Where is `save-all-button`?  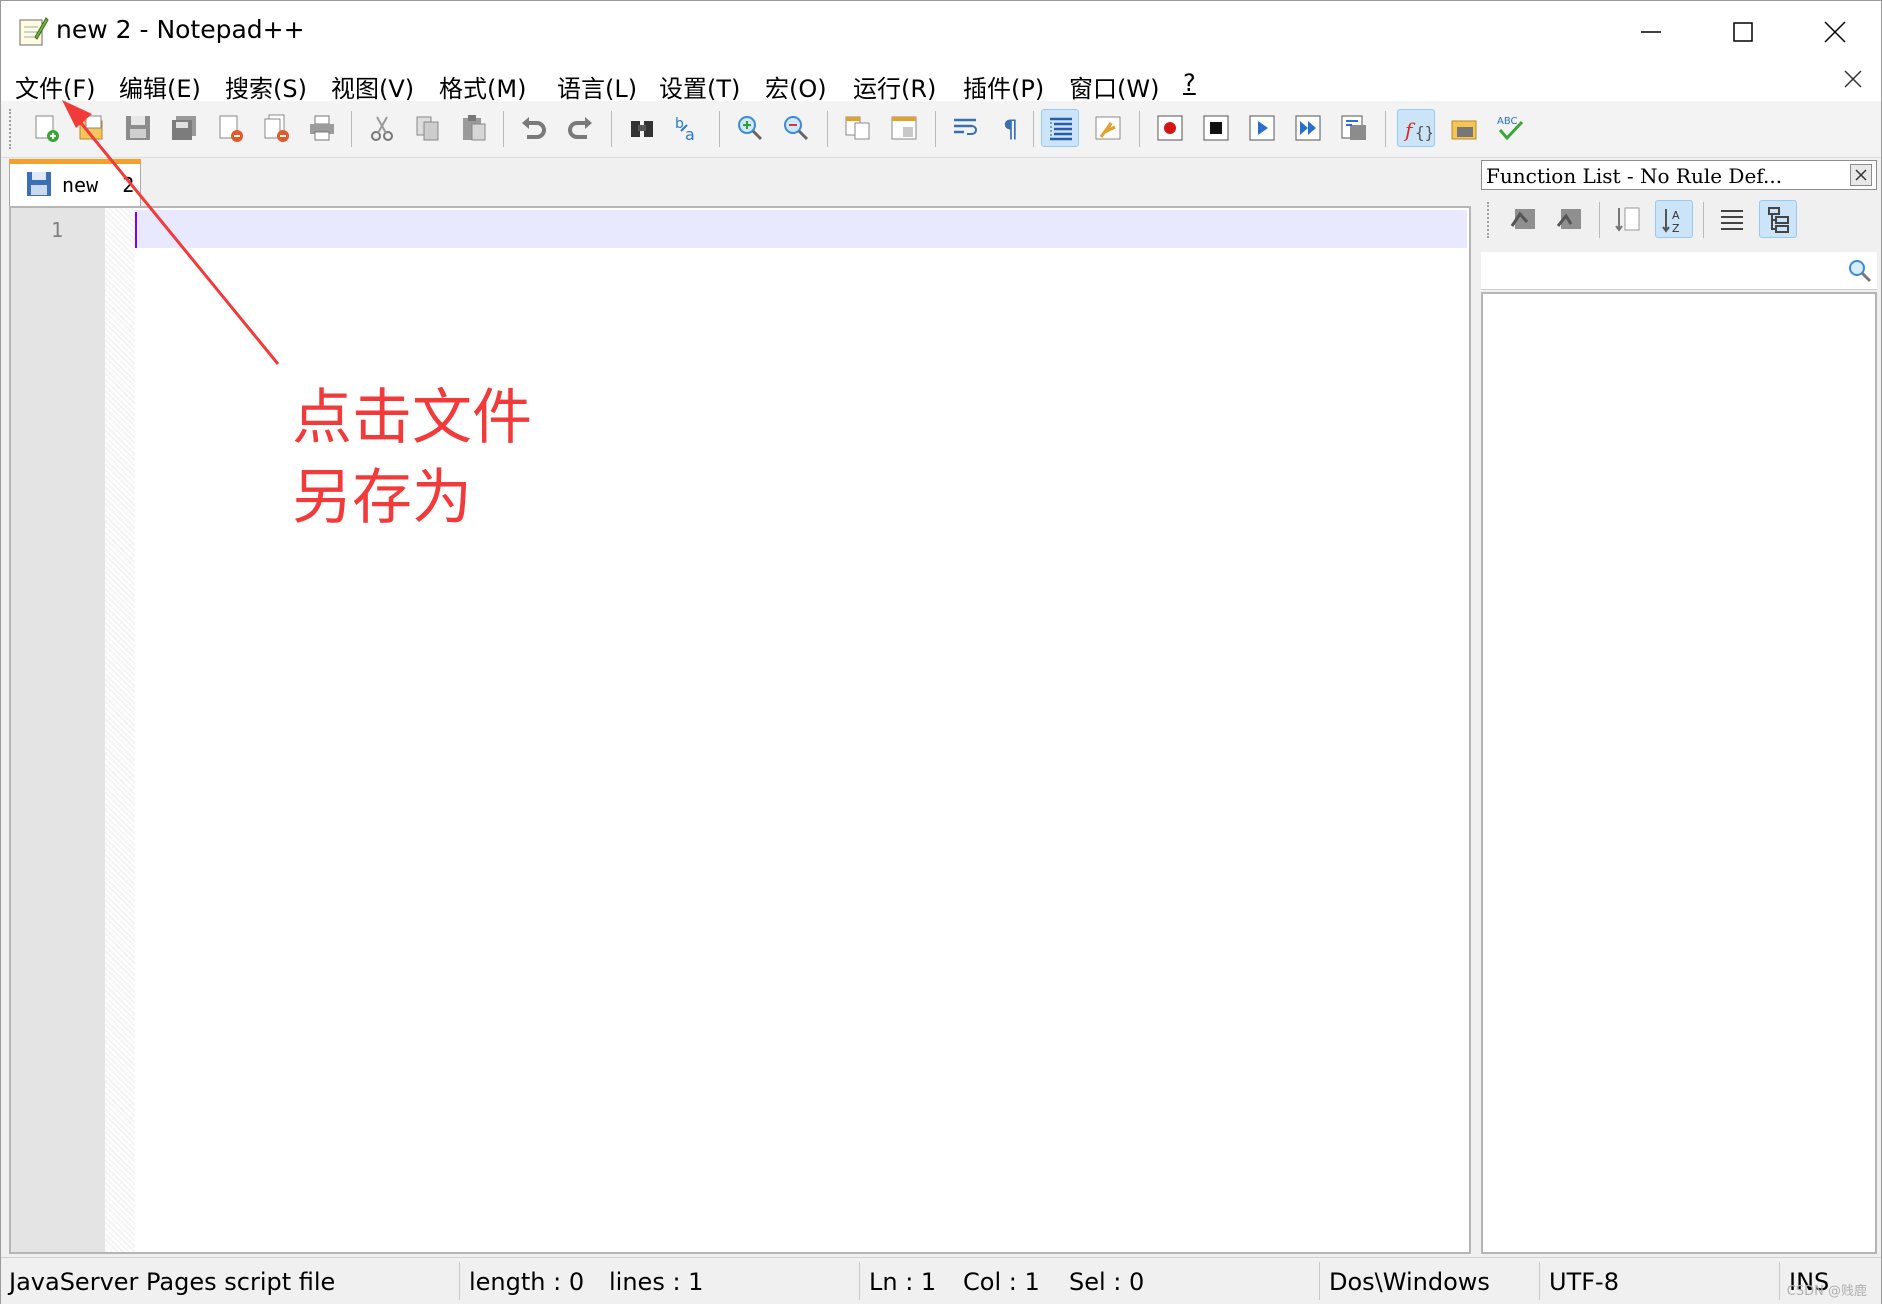
save-all-button is located at coordinates (184, 128).